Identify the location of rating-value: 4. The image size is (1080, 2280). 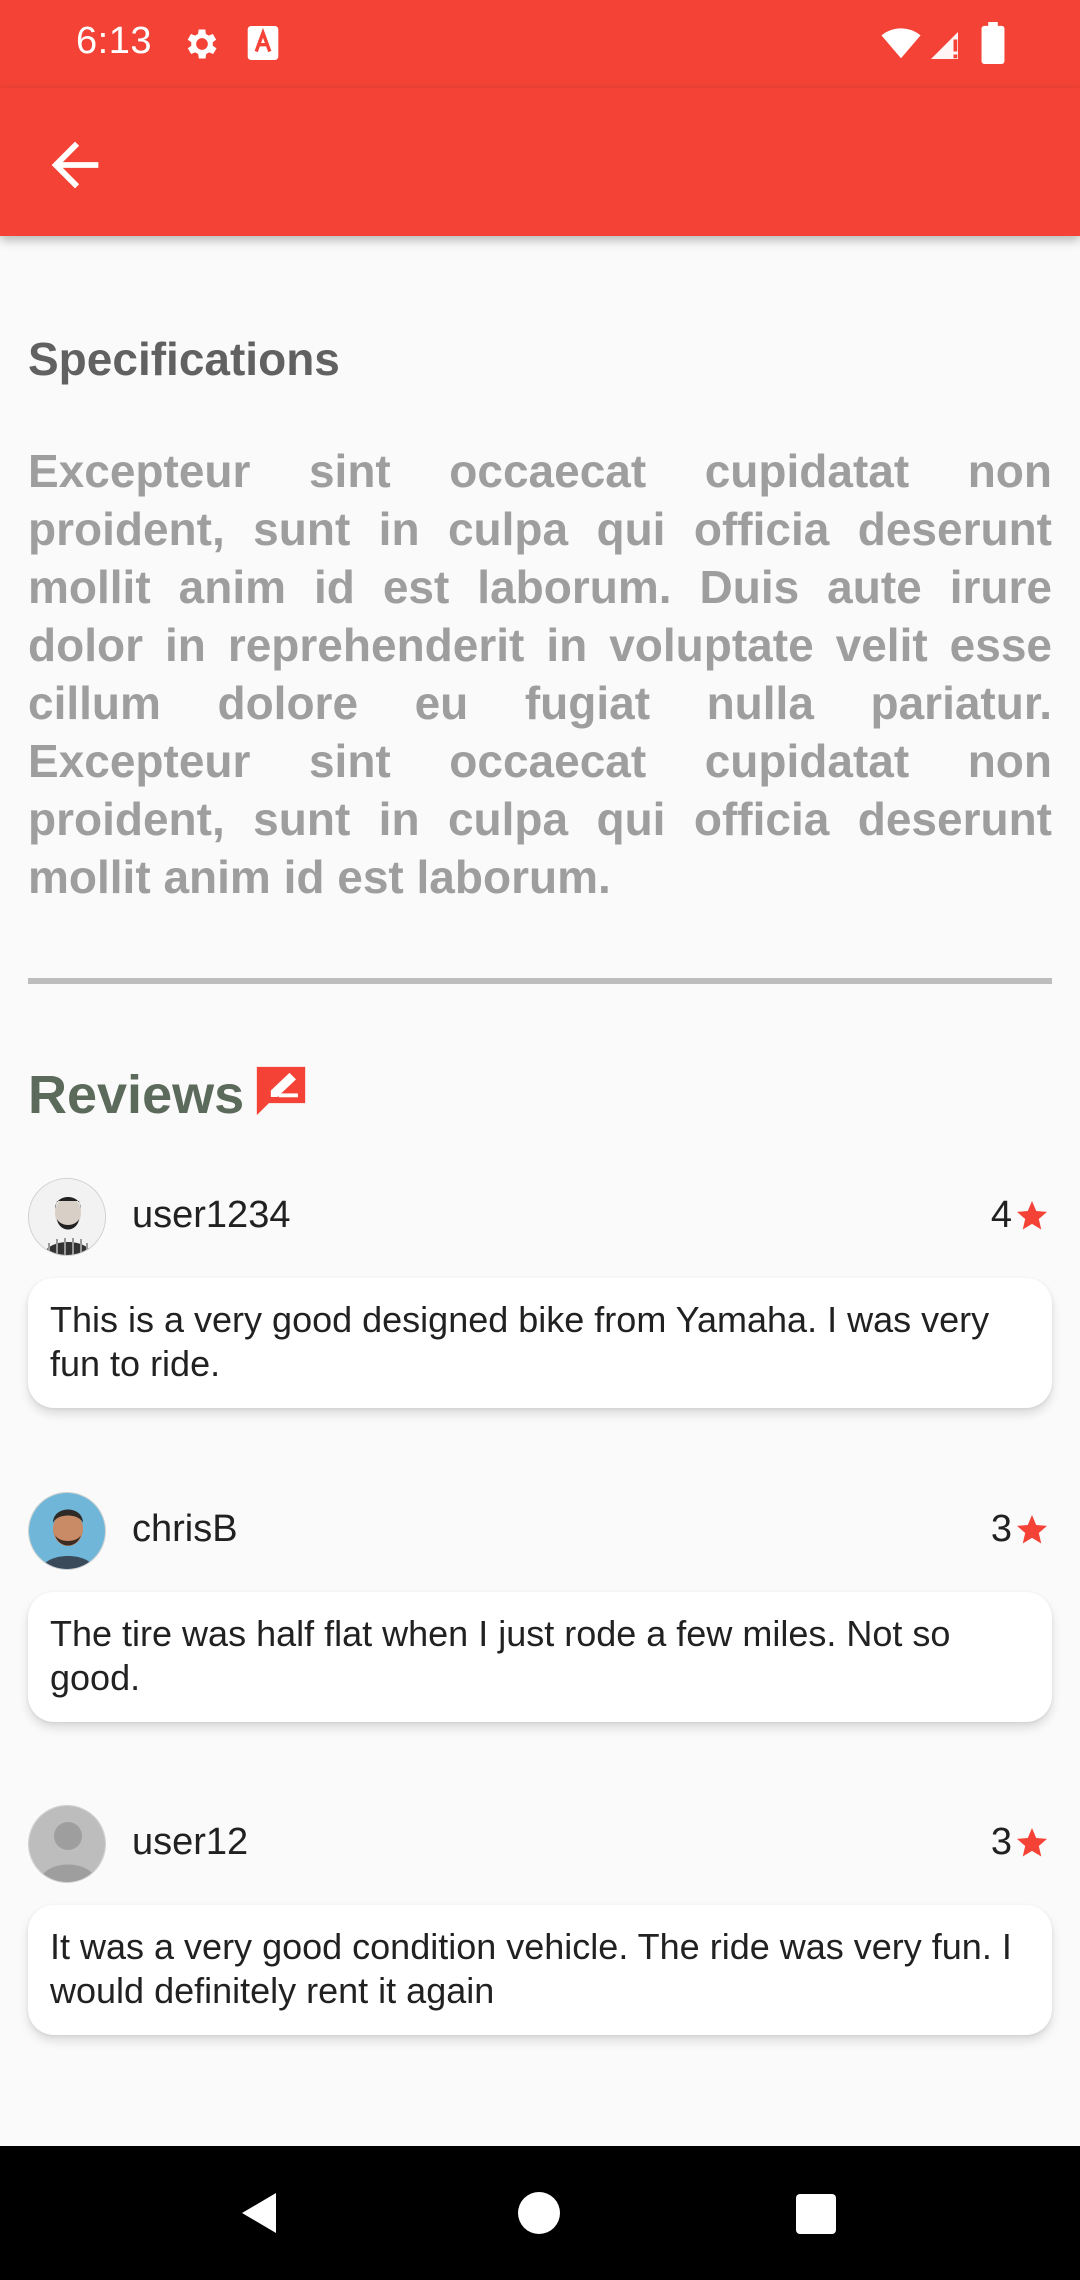
(1001, 1215).